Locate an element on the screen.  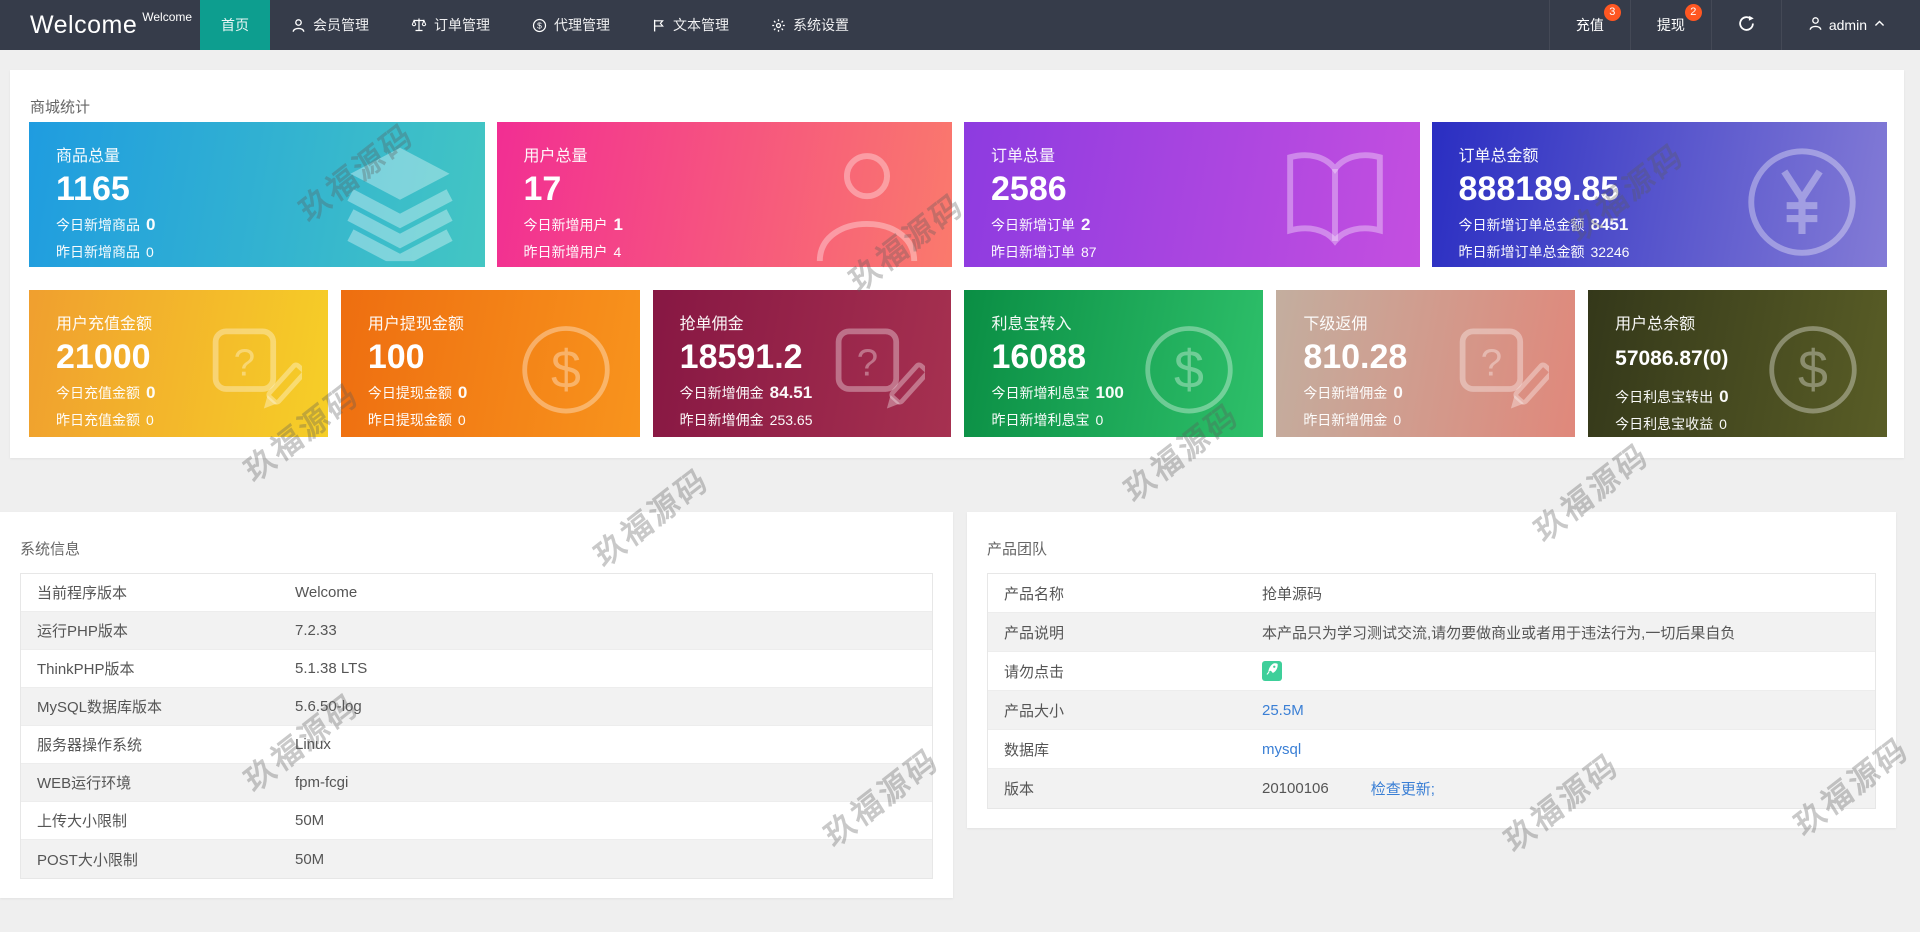
recharge-button: 充值 3 is located at coordinates (1589, 25).